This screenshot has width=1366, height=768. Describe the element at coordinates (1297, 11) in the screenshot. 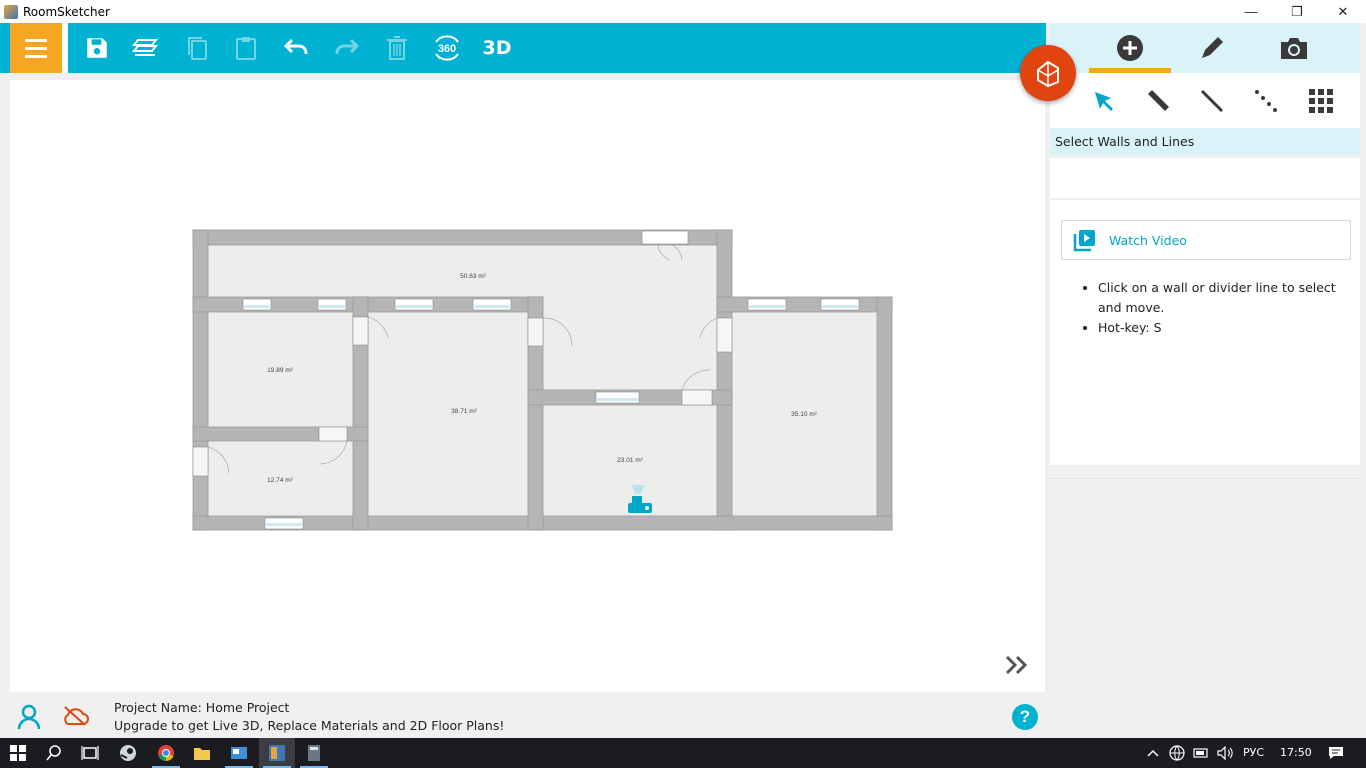

I see `restore-button: ❐` at that location.